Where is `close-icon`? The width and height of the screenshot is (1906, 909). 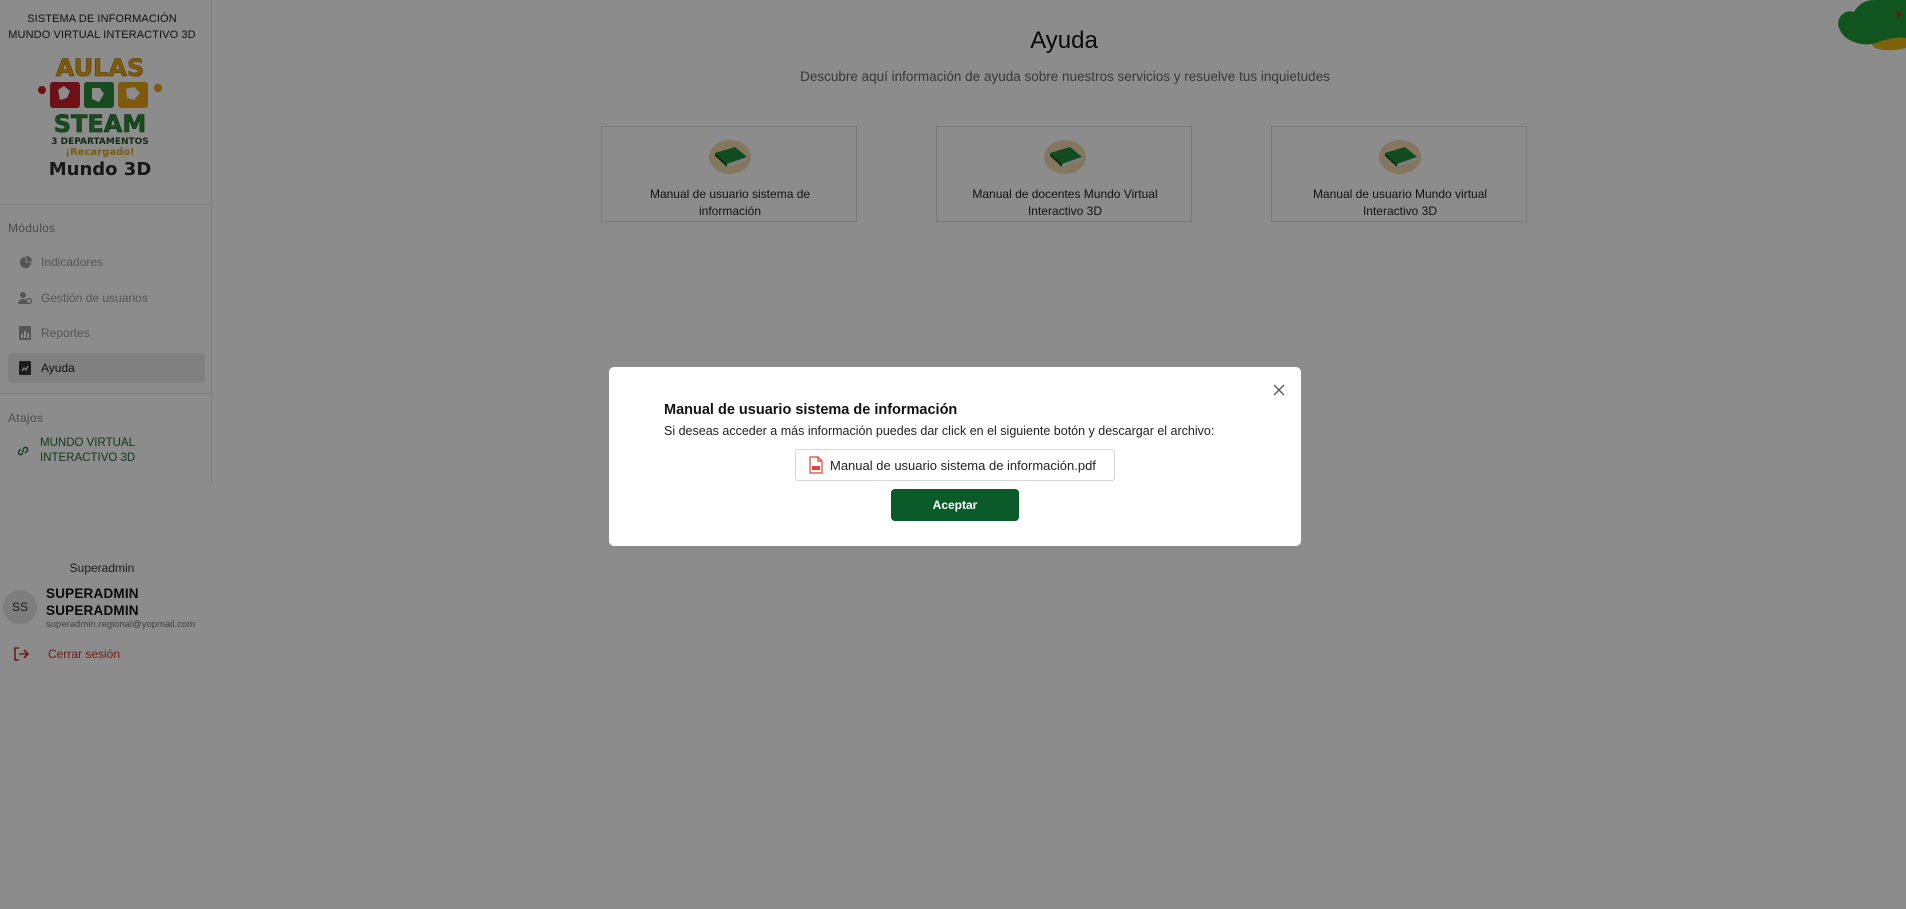
close-icon is located at coordinates (1279, 390).